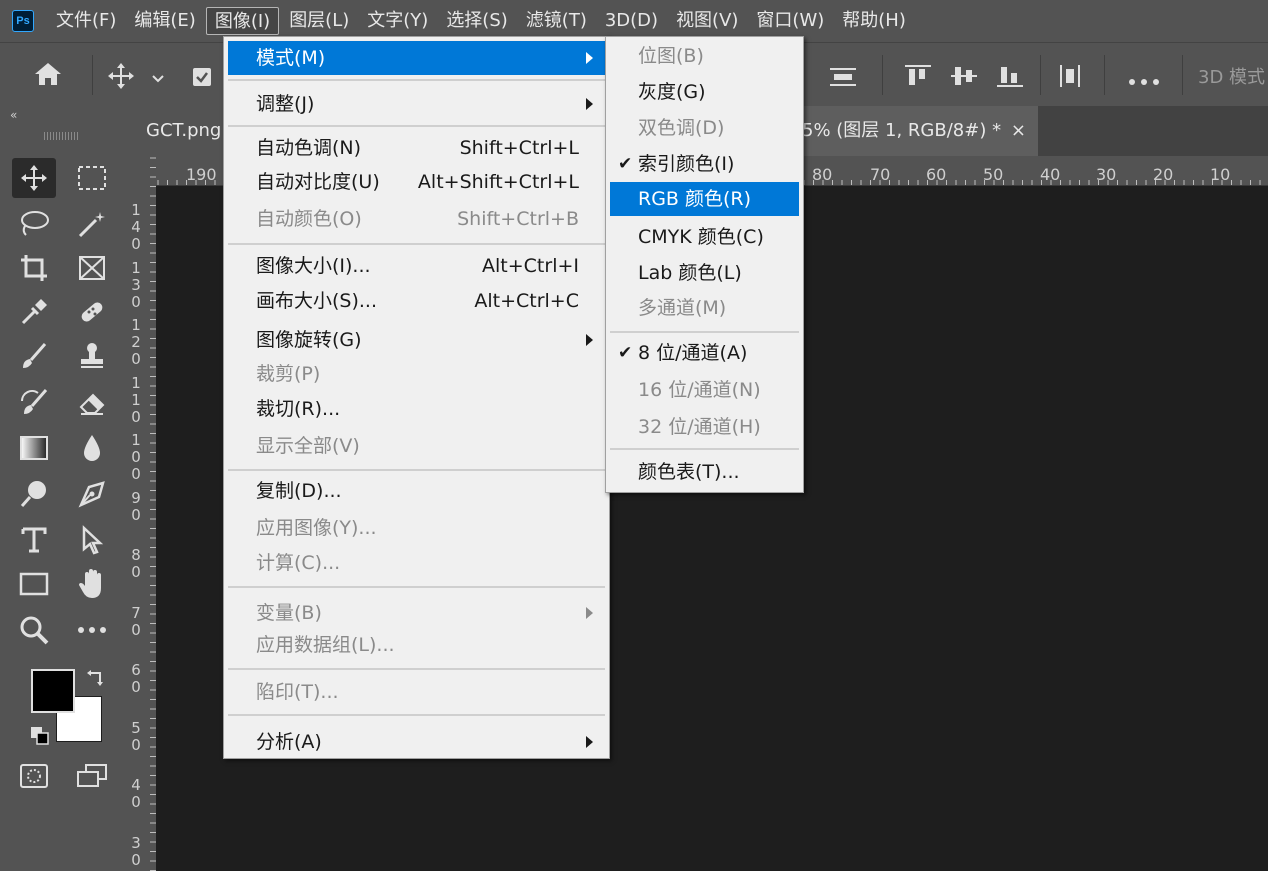 Image resolution: width=1268 pixels, height=871 pixels. Describe the element at coordinates (92, 584) in the screenshot. I see `hand-tool-icon` at that location.